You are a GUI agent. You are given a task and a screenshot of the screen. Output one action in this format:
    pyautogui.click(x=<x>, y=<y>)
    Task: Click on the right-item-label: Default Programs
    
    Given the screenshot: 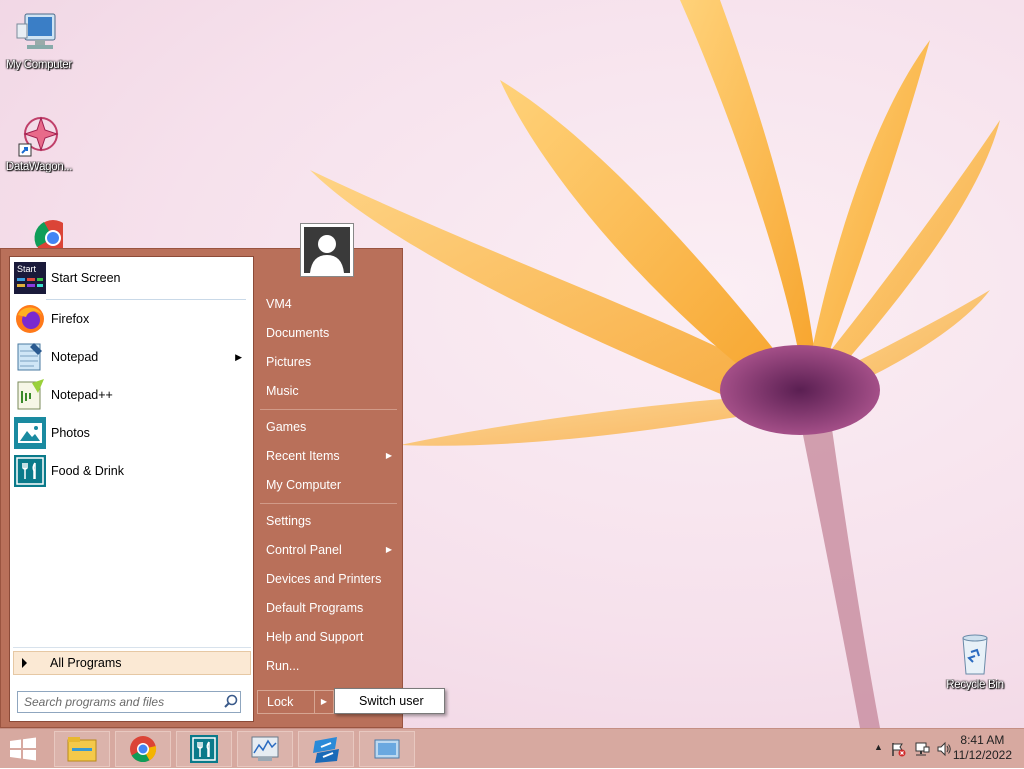 What is the action you would take?
    pyautogui.click(x=315, y=608)
    